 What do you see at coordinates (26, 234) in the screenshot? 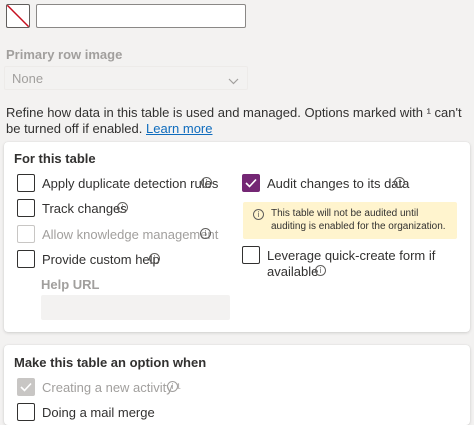
I see `checkbox-knowledge-management` at bounding box center [26, 234].